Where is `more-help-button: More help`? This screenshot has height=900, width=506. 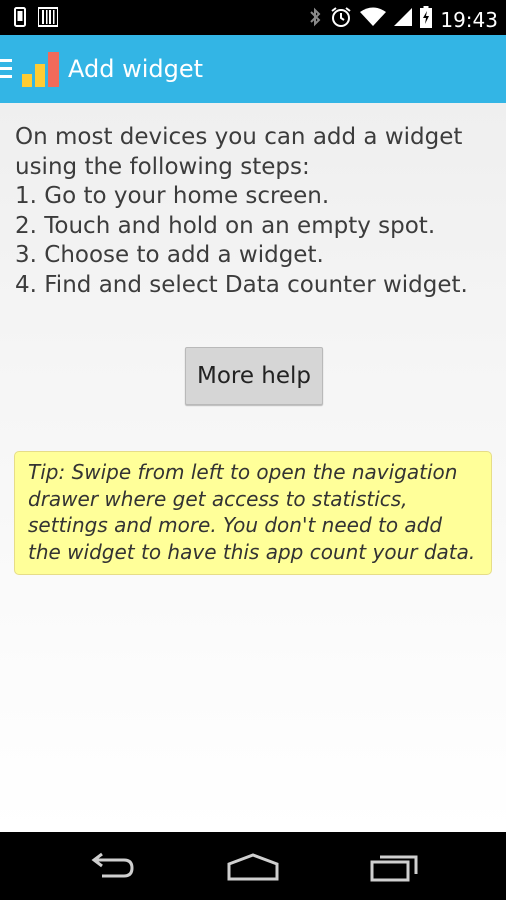 more-help-button: More help is located at coordinates (254, 376).